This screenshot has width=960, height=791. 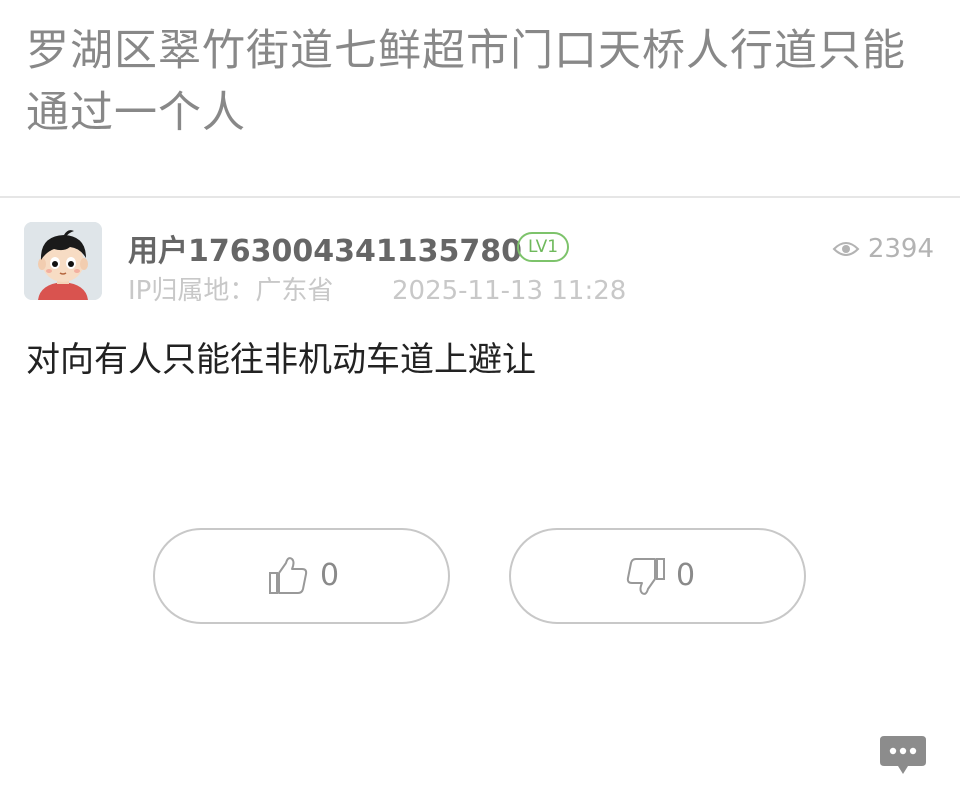 I want to click on chat-button, so click(x=903, y=756).